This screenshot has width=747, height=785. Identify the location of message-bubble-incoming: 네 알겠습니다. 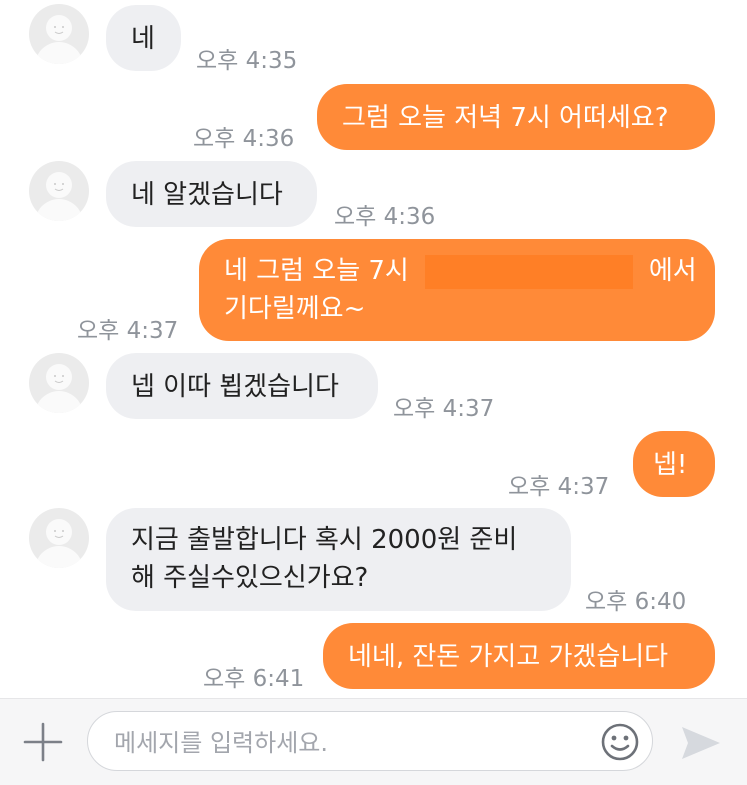
(211, 194).